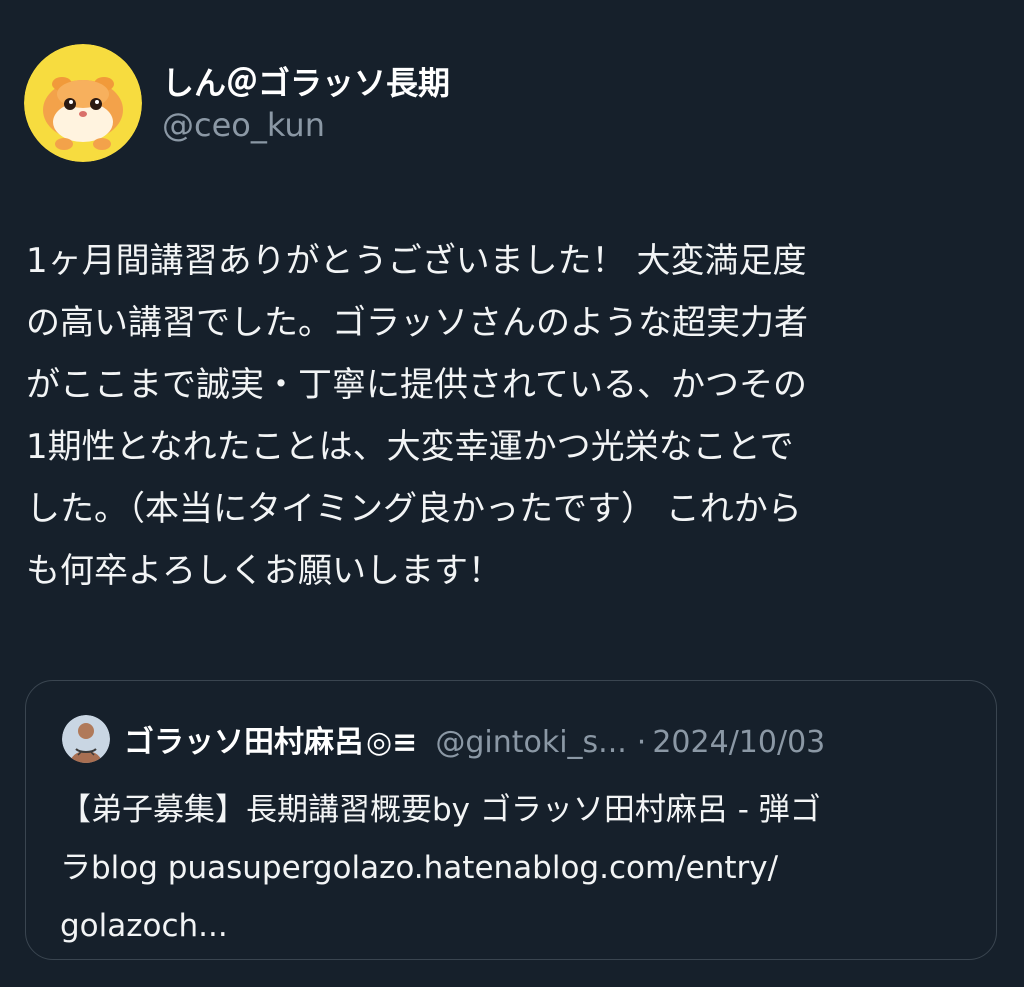 The width and height of the screenshot is (1024, 987). I want to click on pui-pui-molcar-avatar-icon, so click(83, 103).